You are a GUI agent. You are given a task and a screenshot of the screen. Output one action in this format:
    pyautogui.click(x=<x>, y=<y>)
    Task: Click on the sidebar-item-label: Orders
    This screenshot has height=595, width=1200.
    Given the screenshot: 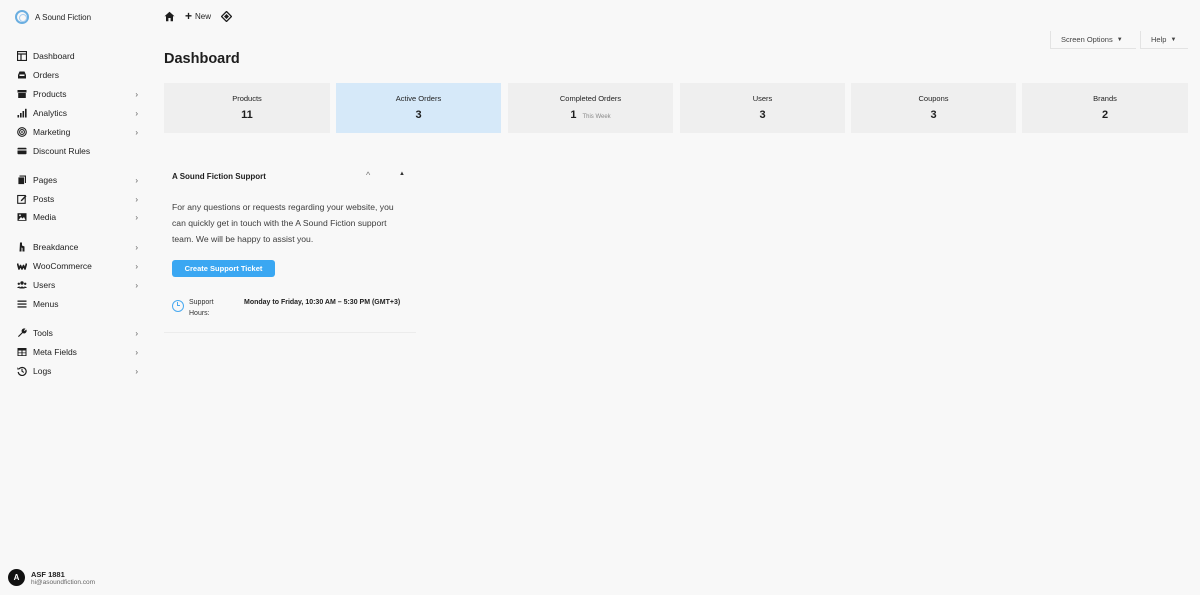 What is the action you would take?
    pyautogui.click(x=46, y=75)
    